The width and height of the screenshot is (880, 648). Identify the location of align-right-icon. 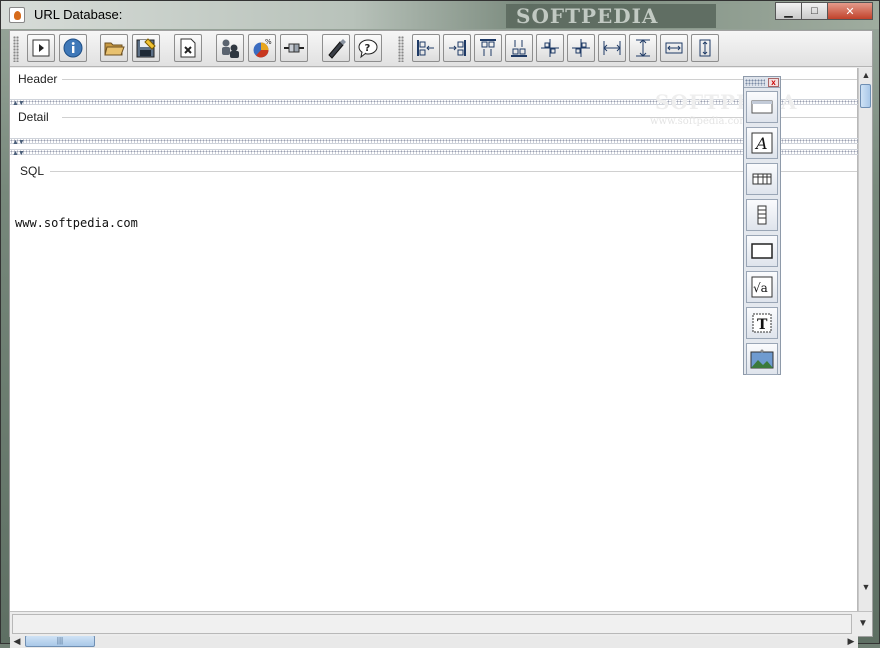
(457, 48).